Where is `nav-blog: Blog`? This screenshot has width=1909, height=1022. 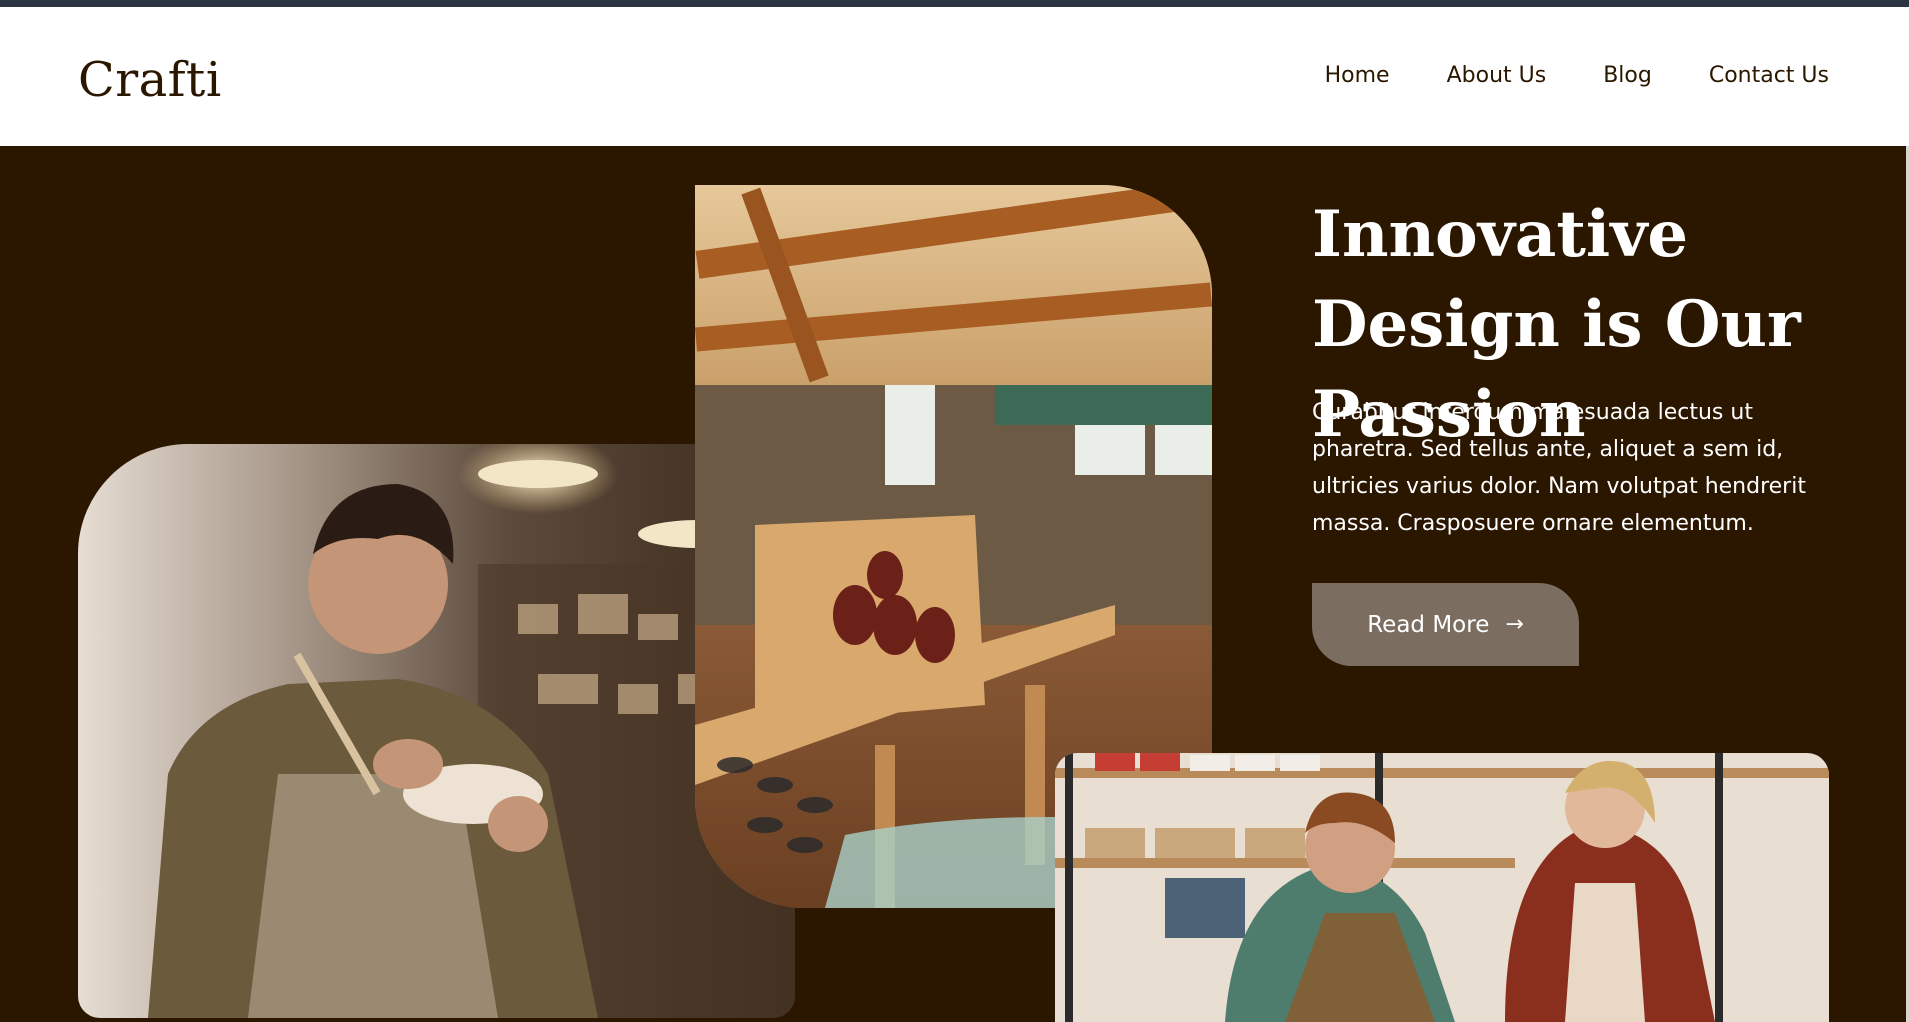 nav-blog: Blog is located at coordinates (1627, 75).